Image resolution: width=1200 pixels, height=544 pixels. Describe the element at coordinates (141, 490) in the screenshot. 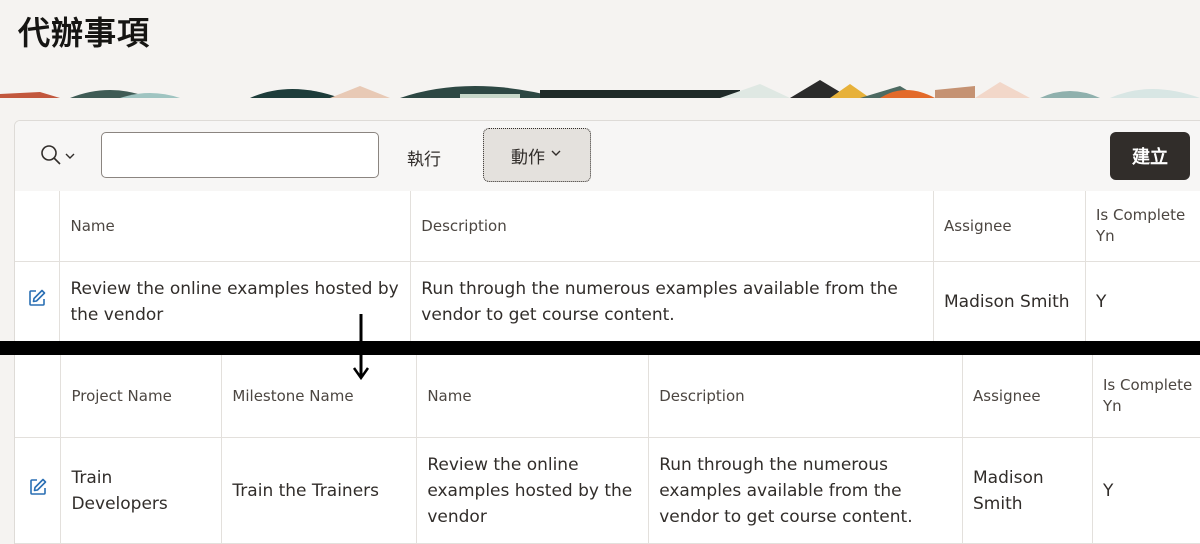

I see `cell-project-name: Train Developers` at that location.